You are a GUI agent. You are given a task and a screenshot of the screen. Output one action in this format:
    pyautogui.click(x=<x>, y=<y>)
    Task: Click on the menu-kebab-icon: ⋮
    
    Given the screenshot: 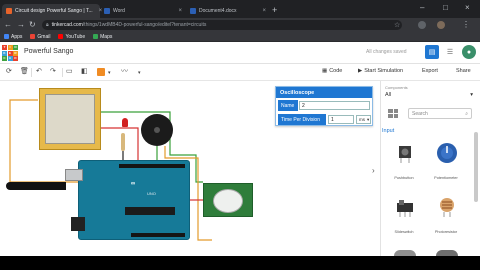 What is the action you would take?
    pyautogui.click(x=466, y=25)
    